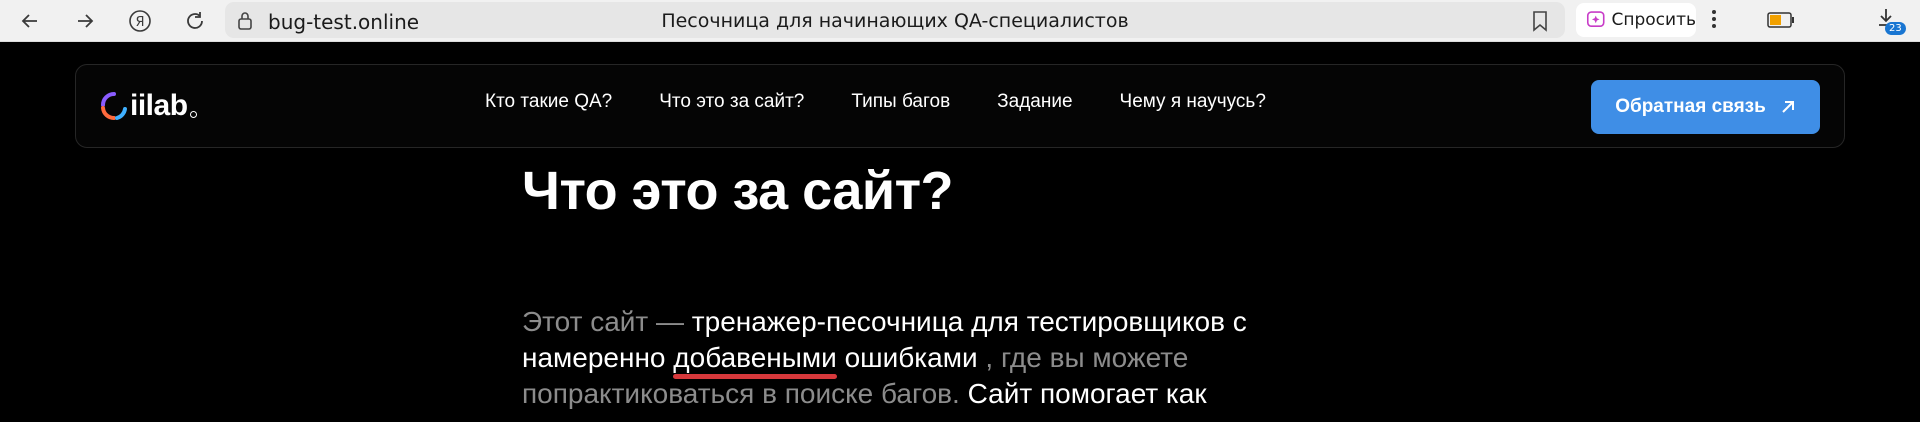 The image size is (1920, 422). Describe the element at coordinates (900, 102) in the screenshot. I see `nav-item-bug-types: Типы багов` at that location.